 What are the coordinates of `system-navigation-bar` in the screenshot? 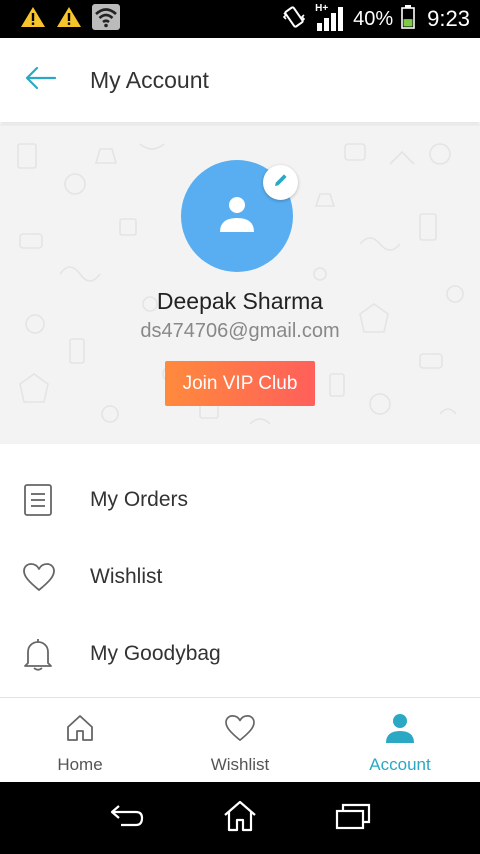 It's located at (240, 818).